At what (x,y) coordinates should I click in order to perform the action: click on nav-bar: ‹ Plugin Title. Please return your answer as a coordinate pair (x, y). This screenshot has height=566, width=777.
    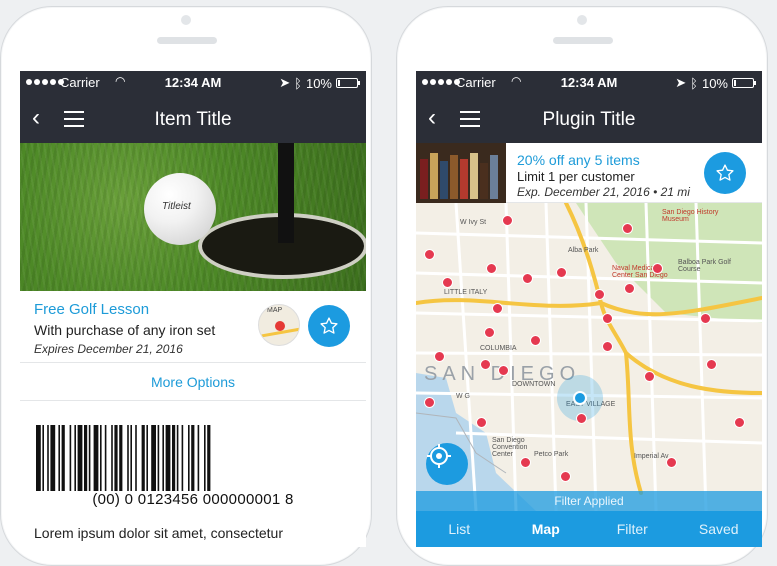
    Looking at the image, I should click on (589, 119).